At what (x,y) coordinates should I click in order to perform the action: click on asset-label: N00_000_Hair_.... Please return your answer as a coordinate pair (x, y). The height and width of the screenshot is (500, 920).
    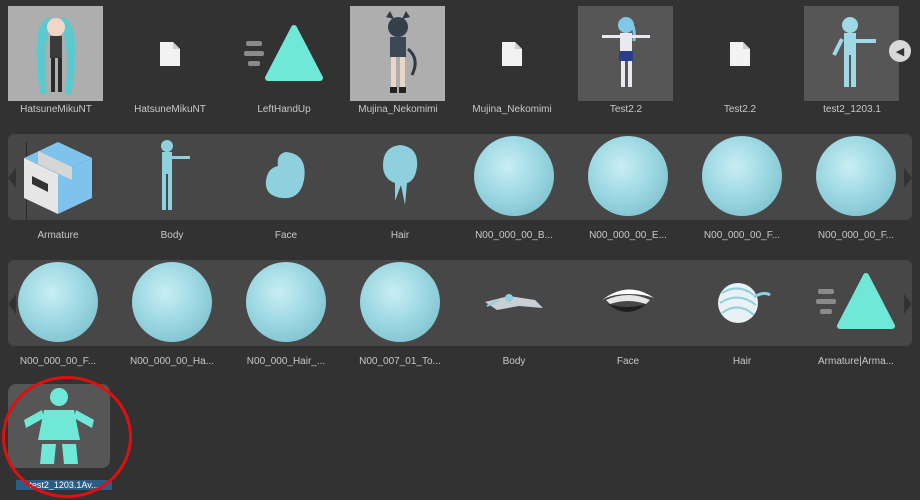
    Looking at the image, I should click on (286, 361).